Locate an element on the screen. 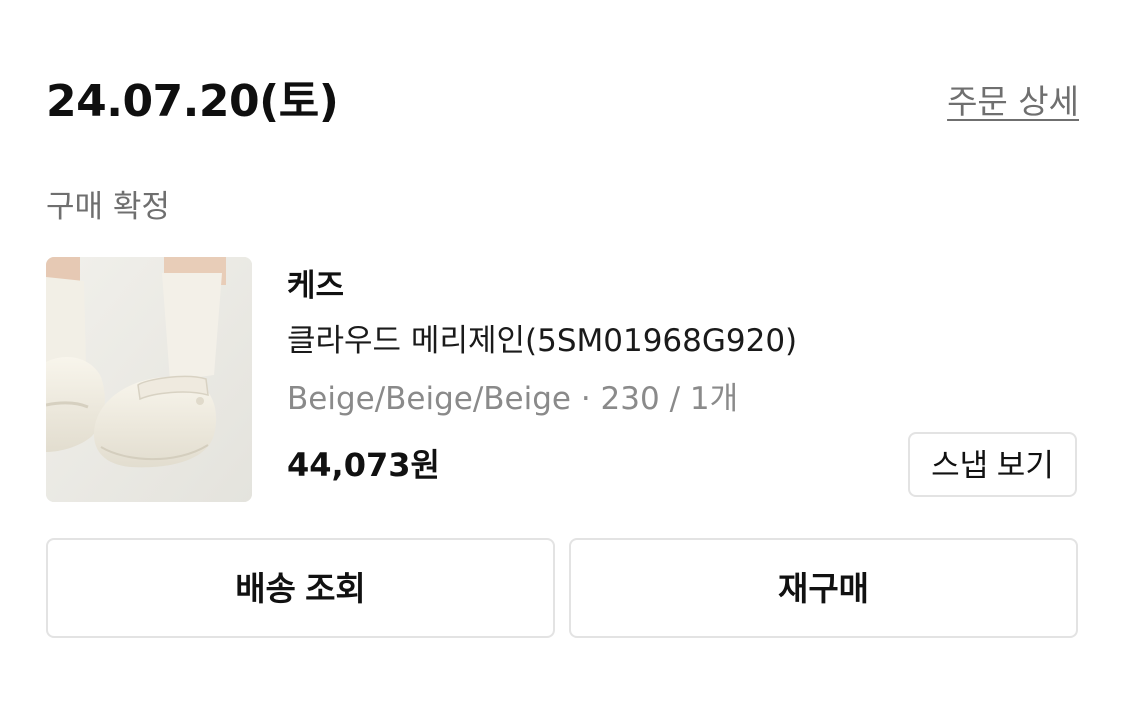 This screenshot has height=706, width=1125. product-image is located at coordinates (149, 379).